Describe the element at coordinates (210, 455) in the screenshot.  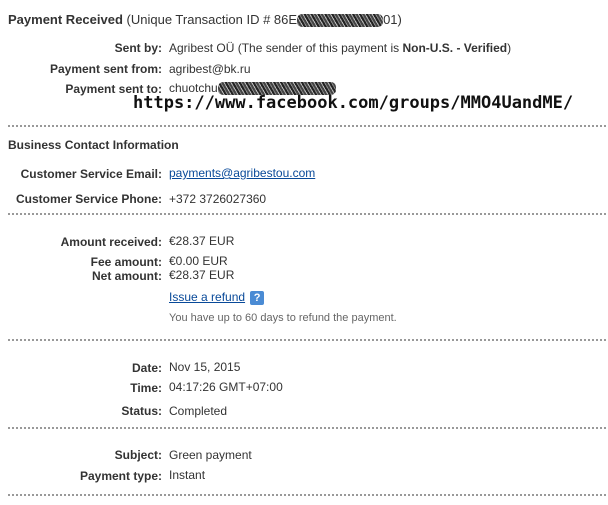
I see `subject-value: Green payment` at that location.